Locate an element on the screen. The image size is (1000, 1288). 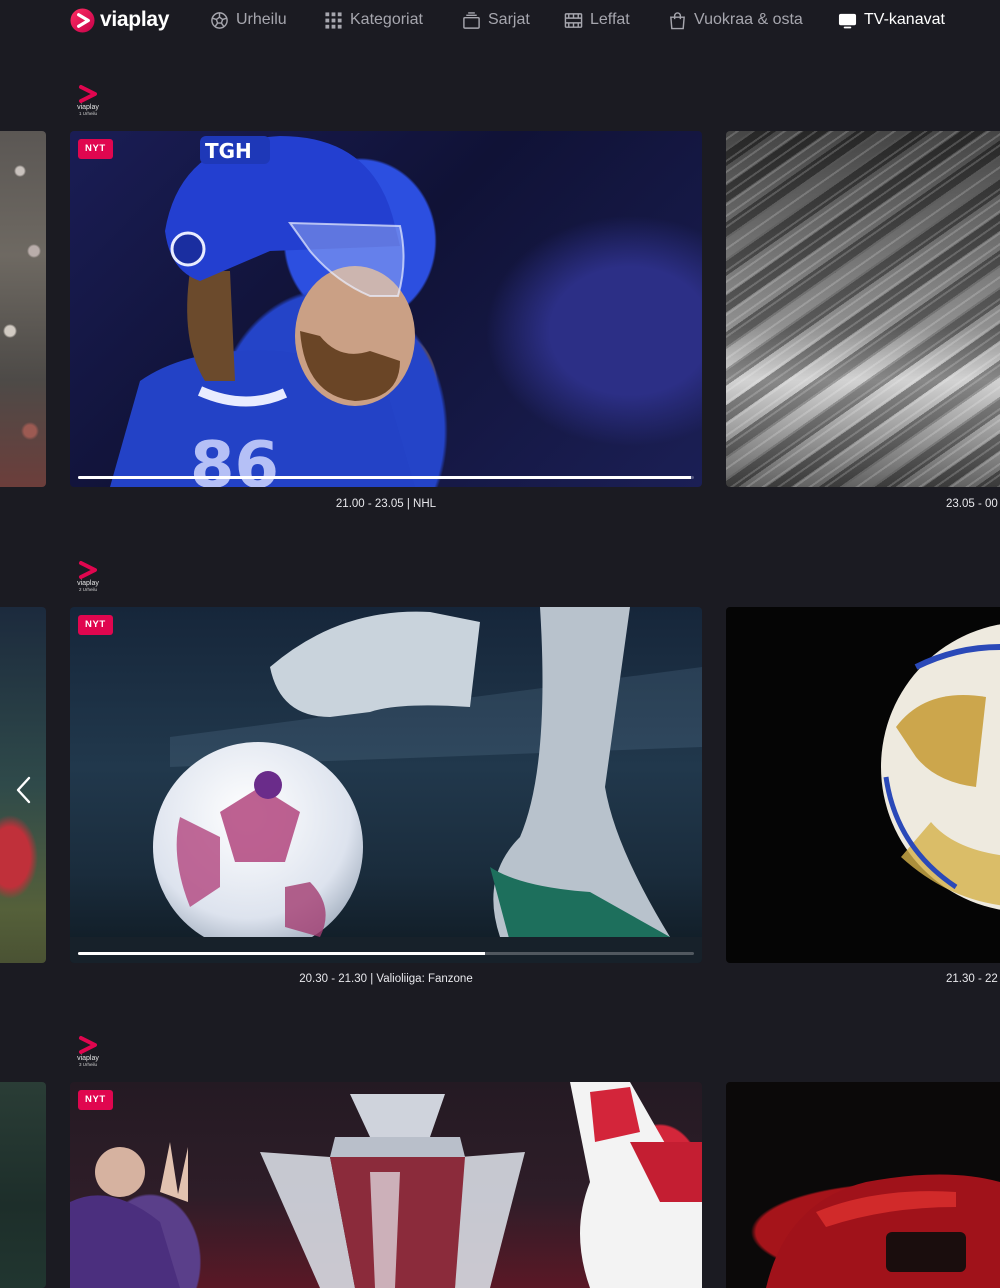
nav-item-vuokraa-osta: Vuokraa & osta is located at coordinates (735, 20).